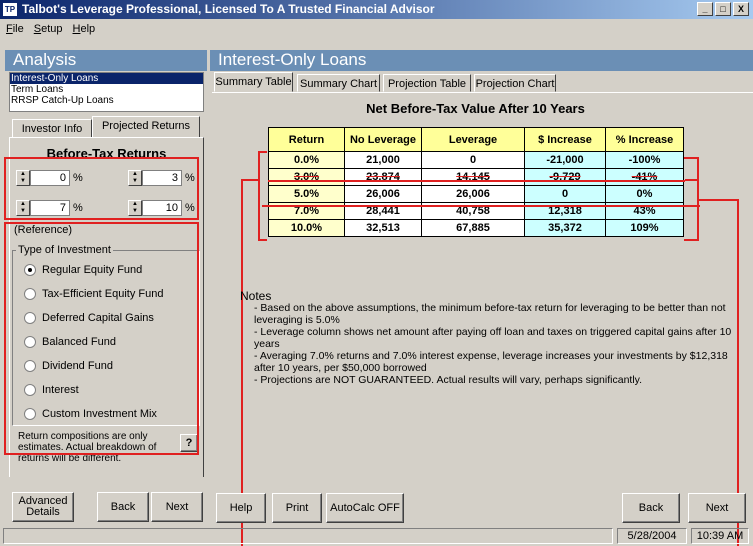 The height and width of the screenshot is (546, 753). I want to click on menu-setup: Setup, so click(48, 29).